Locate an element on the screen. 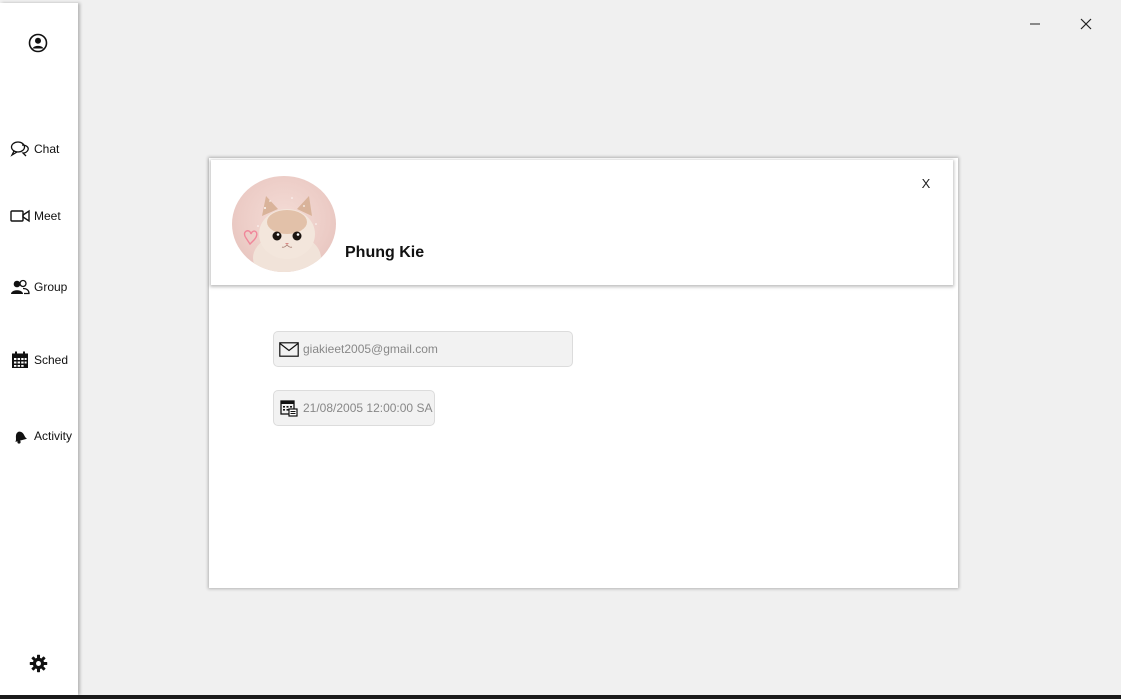 This screenshot has width=1121, height=699. close-icon is located at coordinates (1086, 24).